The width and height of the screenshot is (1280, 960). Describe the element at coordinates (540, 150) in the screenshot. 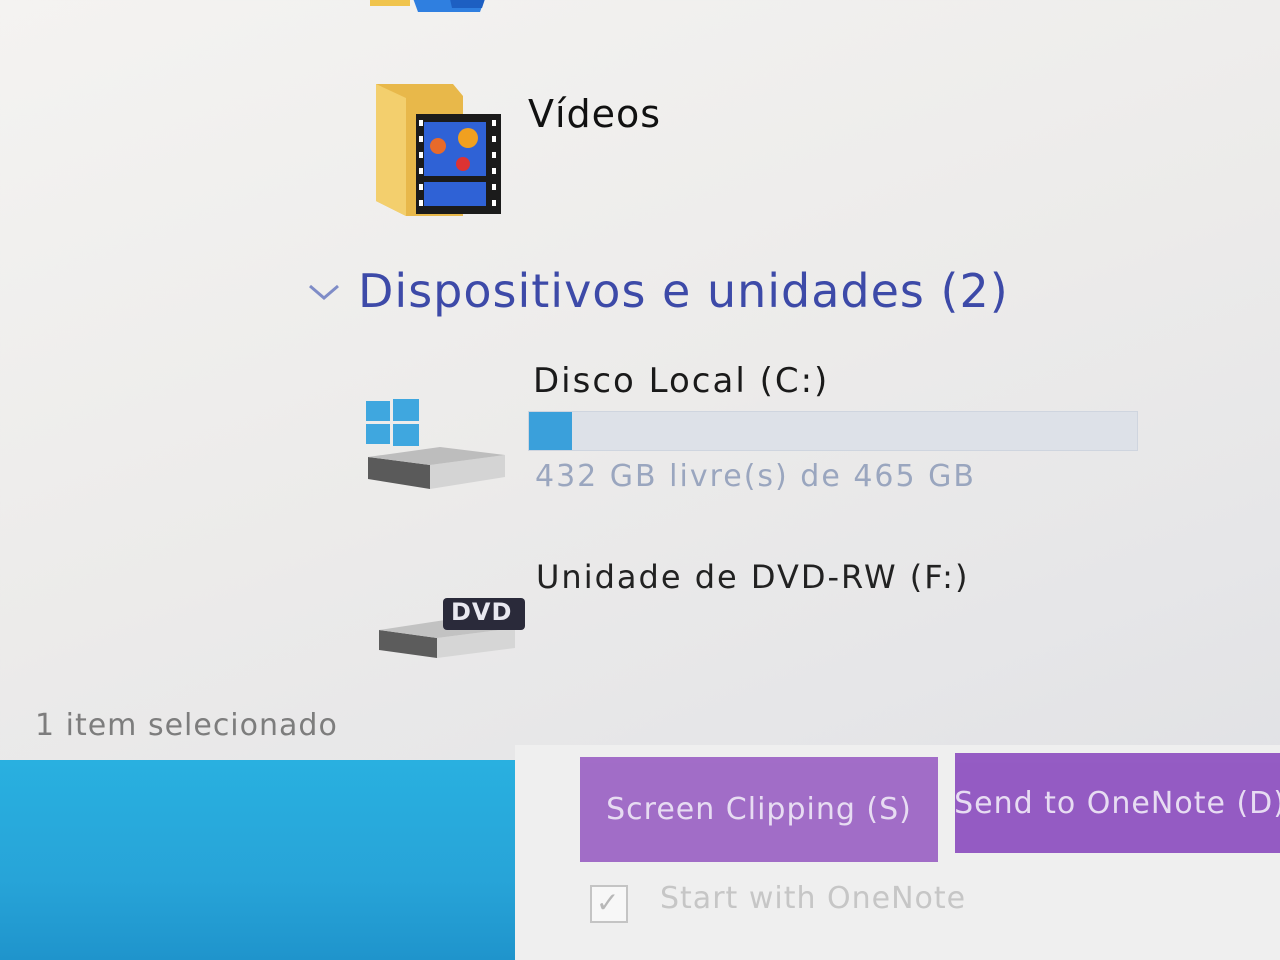

I see `videos-folder-item: Vídeos` at that location.